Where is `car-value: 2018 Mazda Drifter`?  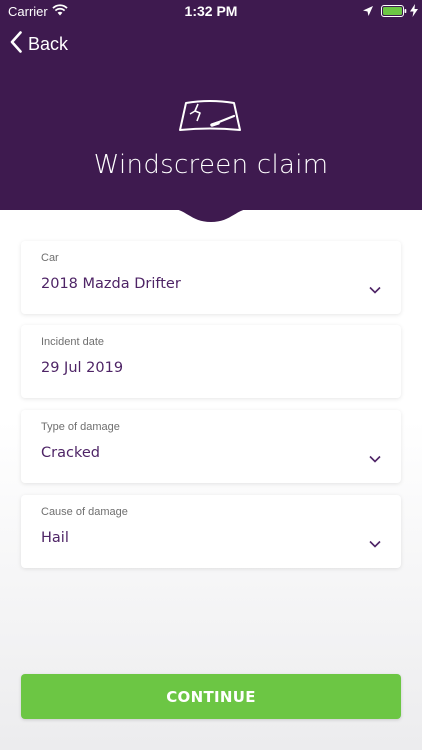 car-value: 2018 Mazda Drifter is located at coordinates (111, 284).